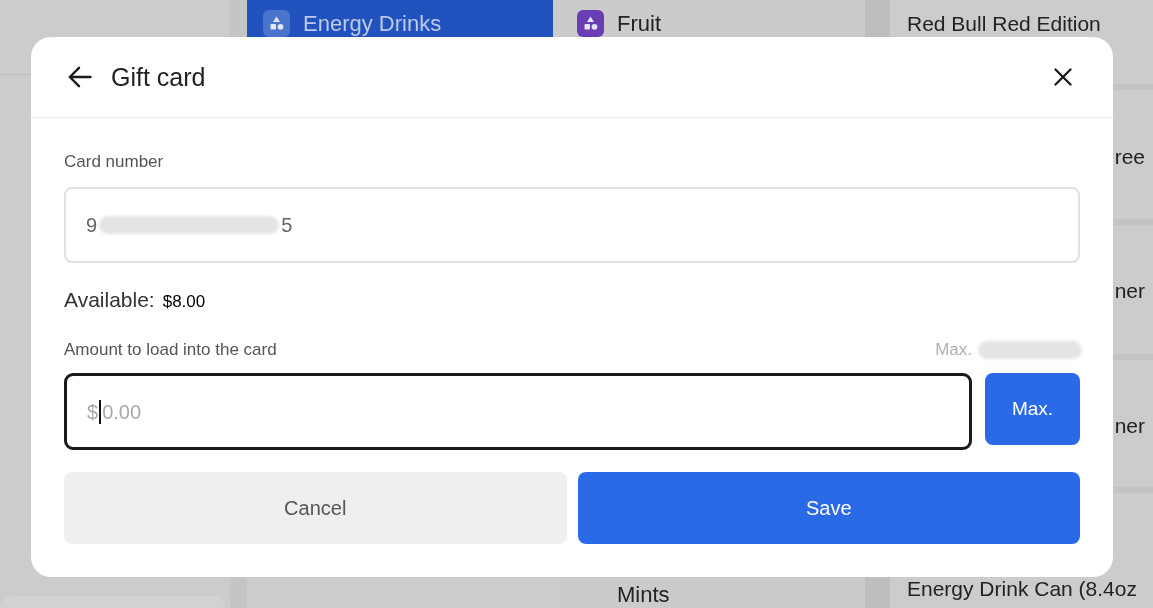 This screenshot has width=1153, height=608. What do you see at coordinates (1129, 157) in the screenshot?
I see `product-name: ree` at bounding box center [1129, 157].